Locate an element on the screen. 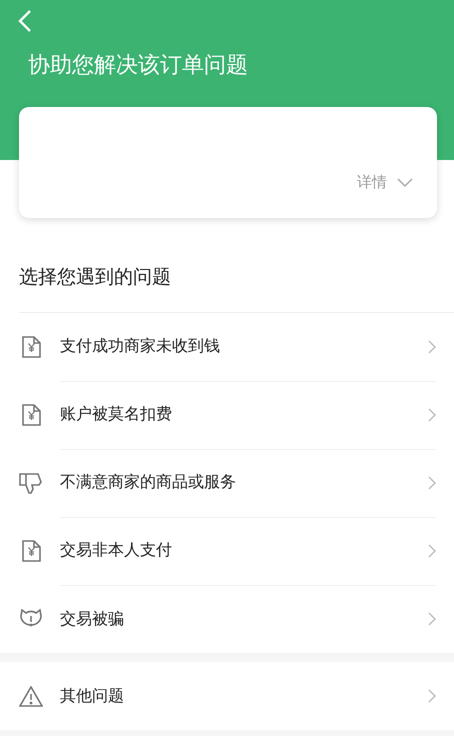 The height and width of the screenshot is (738, 454). problem-item: 交易非本人支付 is located at coordinates (227, 551).